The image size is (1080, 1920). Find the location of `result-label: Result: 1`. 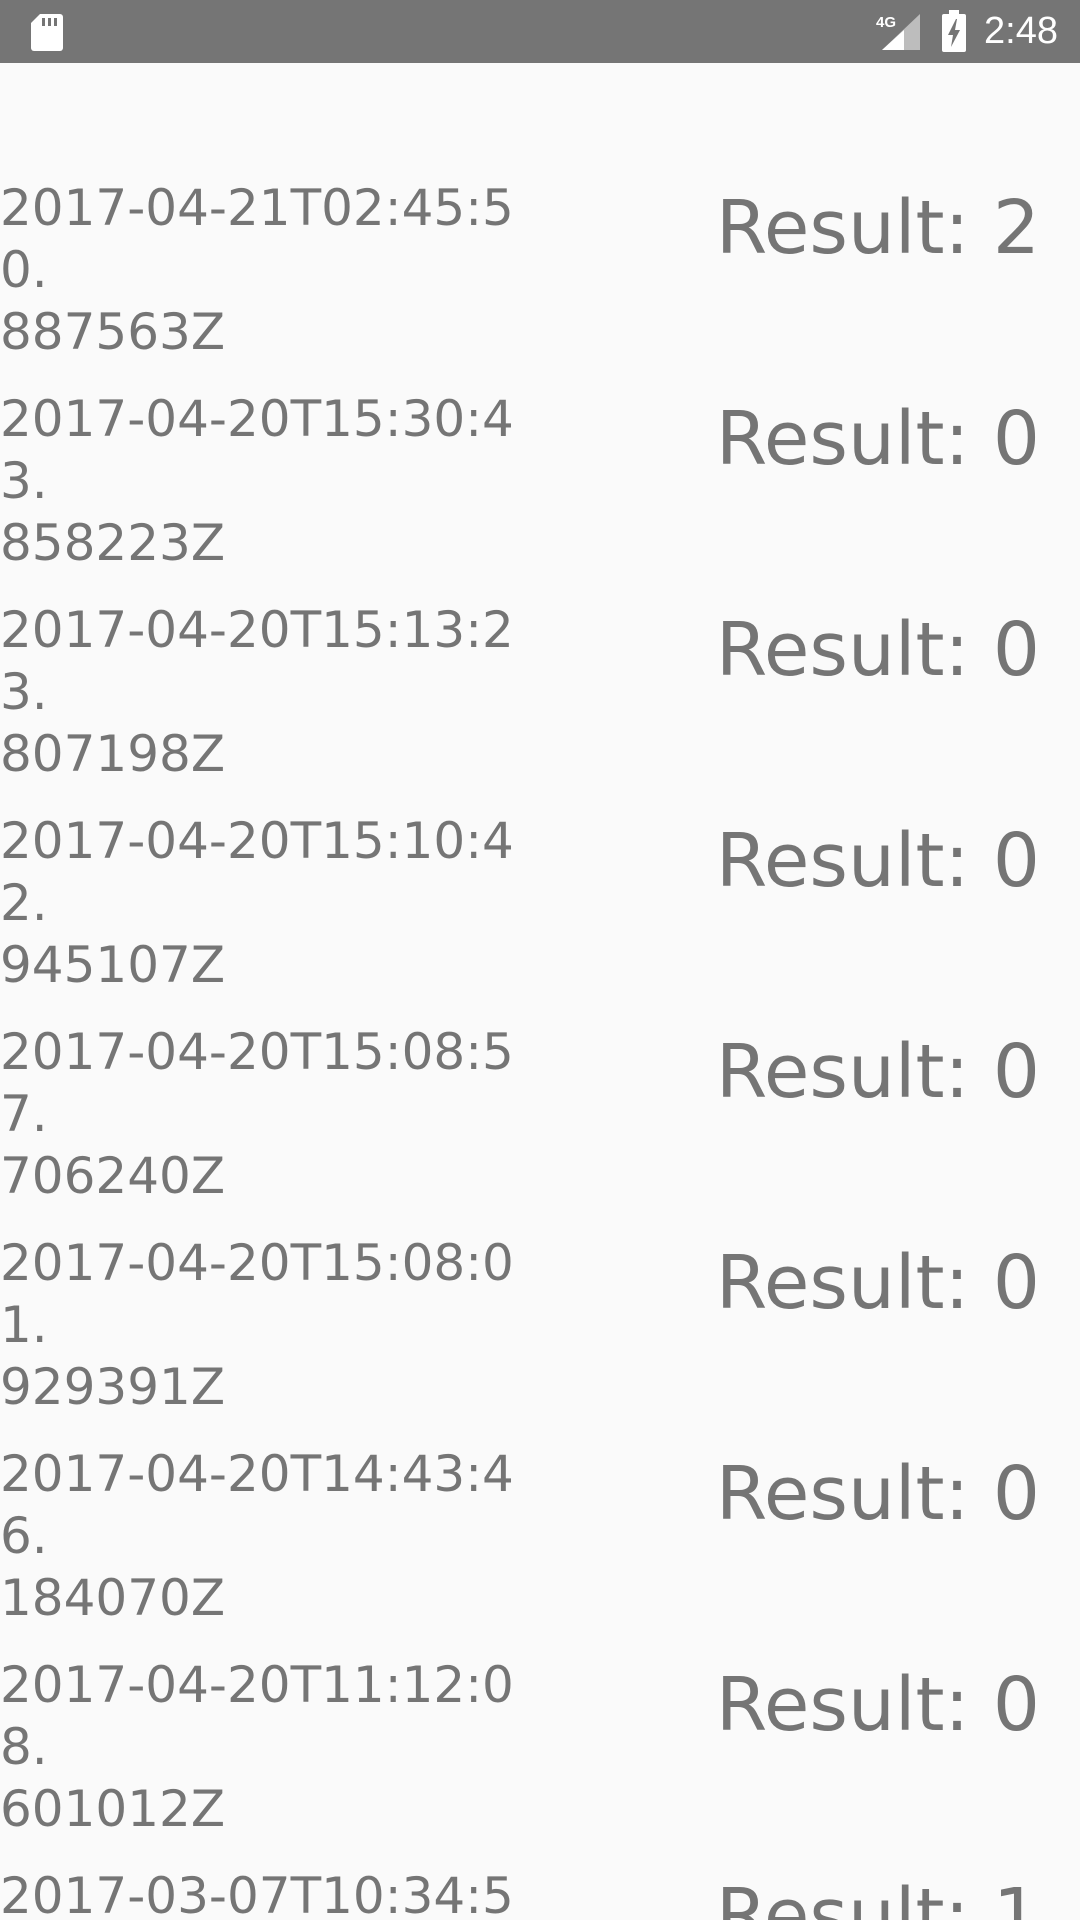

result-label: Result: 1 is located at coordinates (877, 1896).